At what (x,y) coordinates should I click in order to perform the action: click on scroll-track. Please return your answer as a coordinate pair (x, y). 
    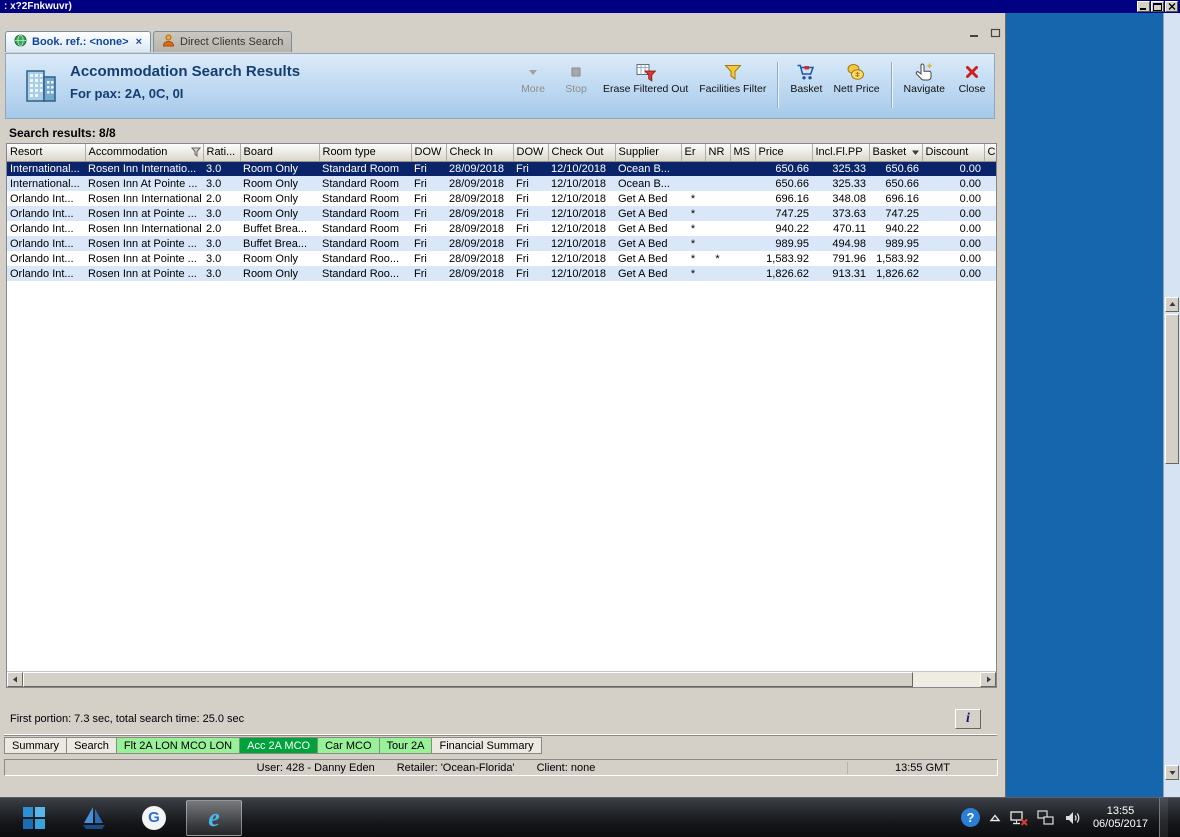
    Looking at the image, I should click on (501, 679).